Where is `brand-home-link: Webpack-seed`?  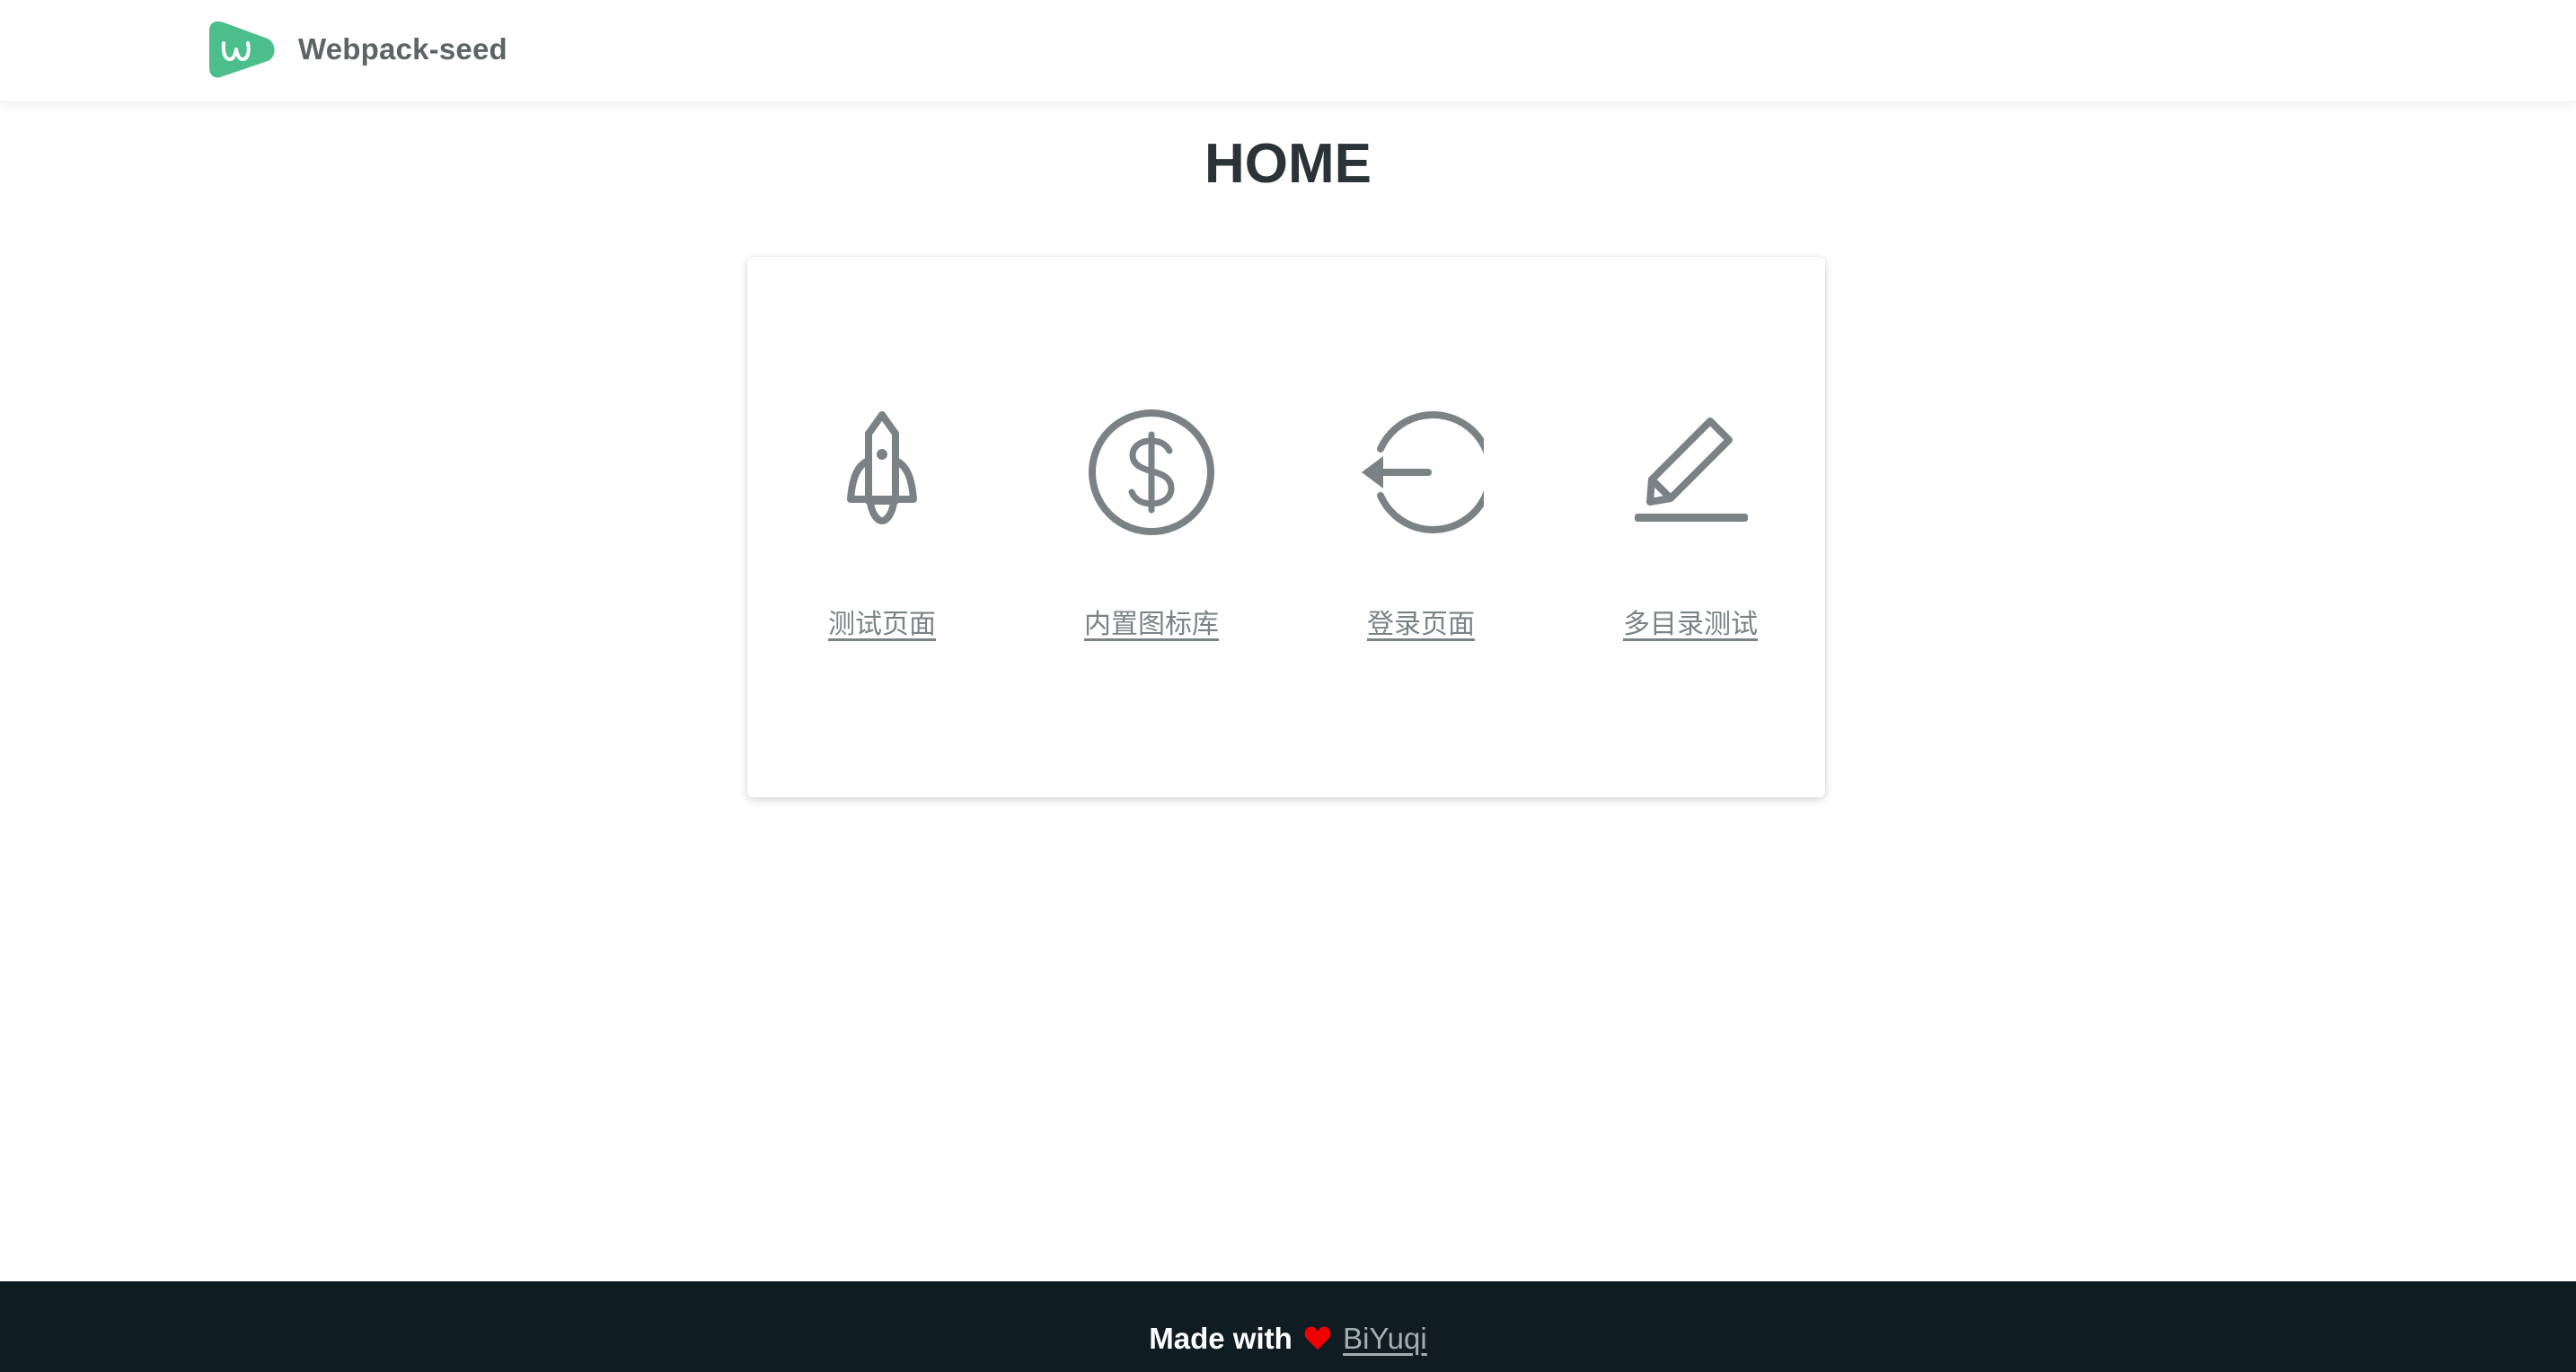
brand-home-link: Webpack-seed is located at coordinates (357, 49).